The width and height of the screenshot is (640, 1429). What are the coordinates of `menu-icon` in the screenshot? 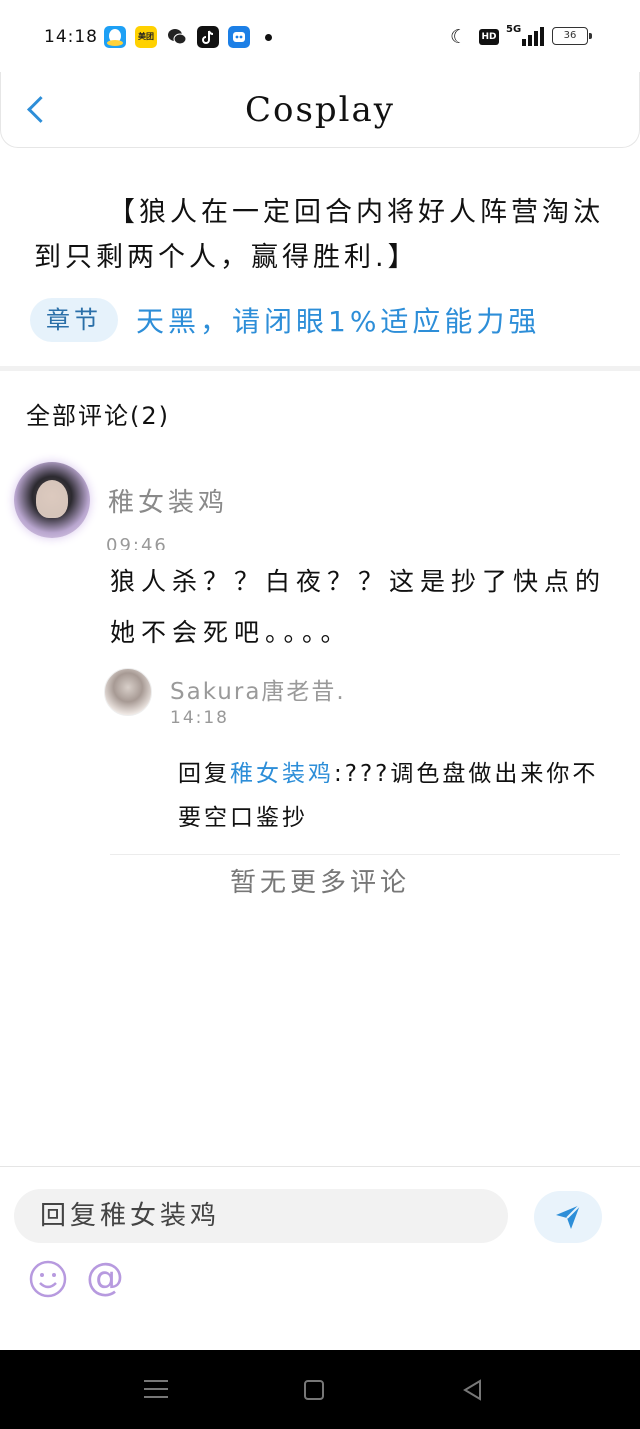 It's located at (156, 1389).